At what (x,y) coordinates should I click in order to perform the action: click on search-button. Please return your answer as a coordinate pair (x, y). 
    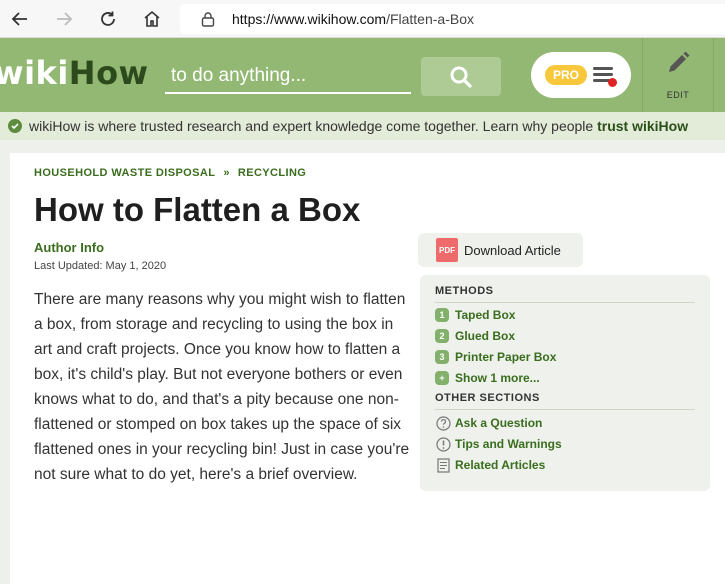
    Looking at the image, I should click on (461, 76).